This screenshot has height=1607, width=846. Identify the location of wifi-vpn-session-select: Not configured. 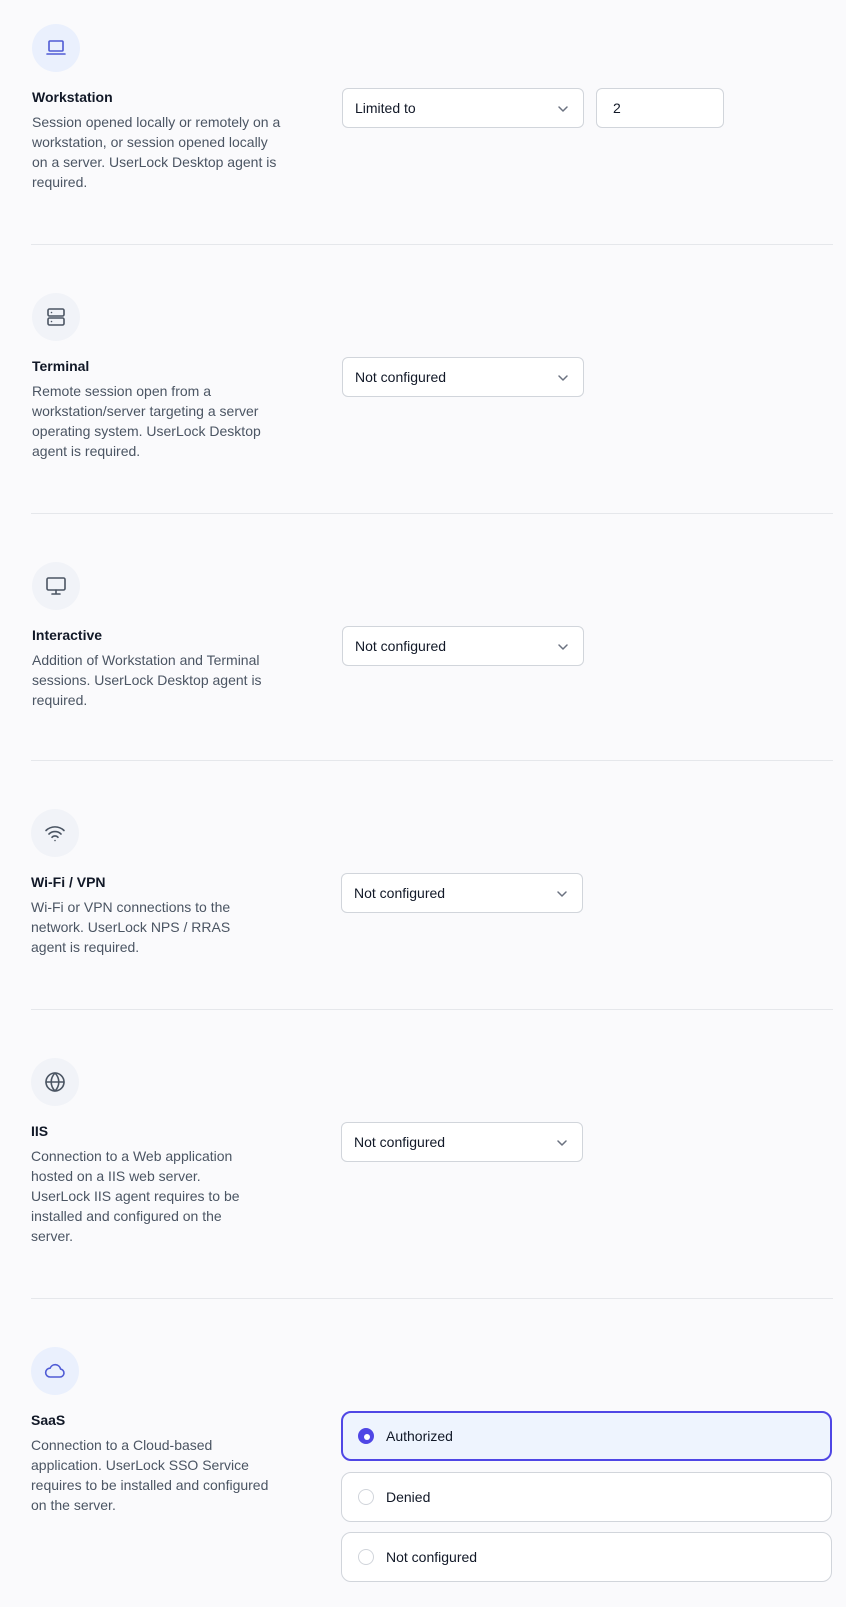
(462, 893).